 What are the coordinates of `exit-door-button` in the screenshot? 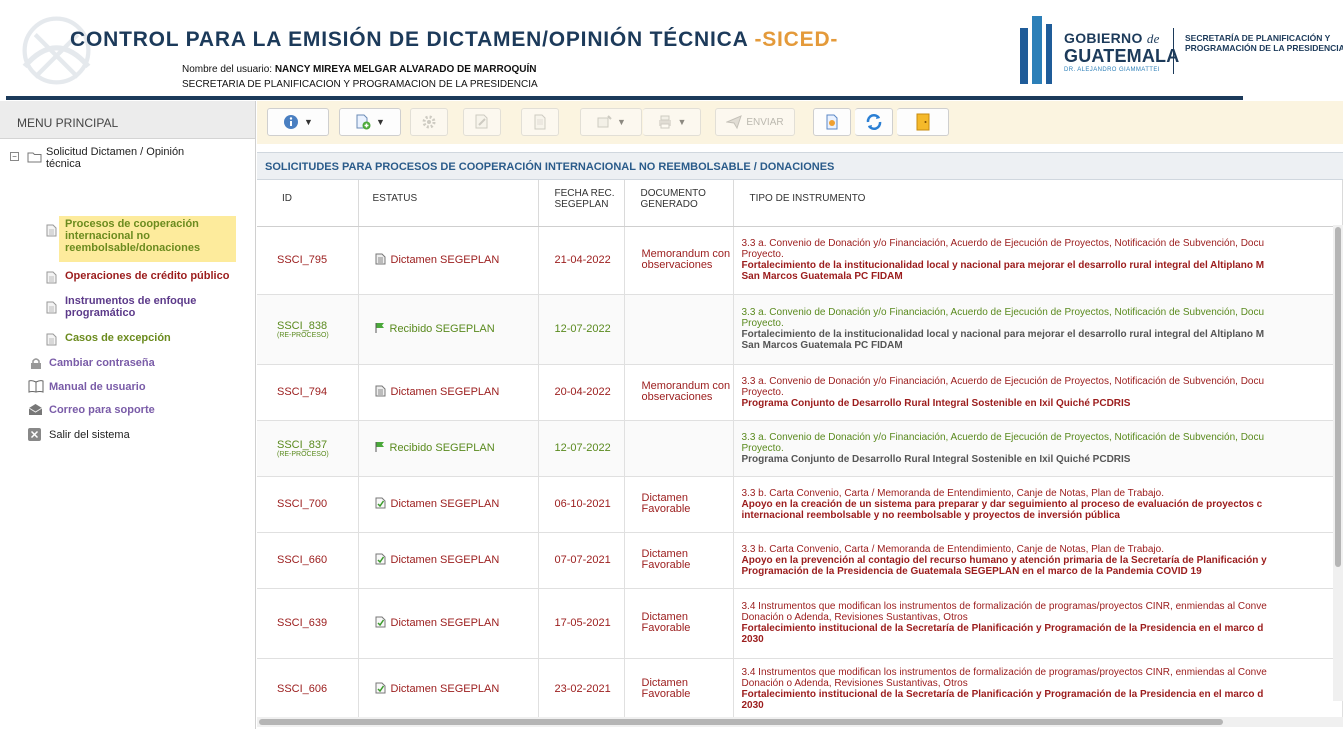 It's located at (923, 122).